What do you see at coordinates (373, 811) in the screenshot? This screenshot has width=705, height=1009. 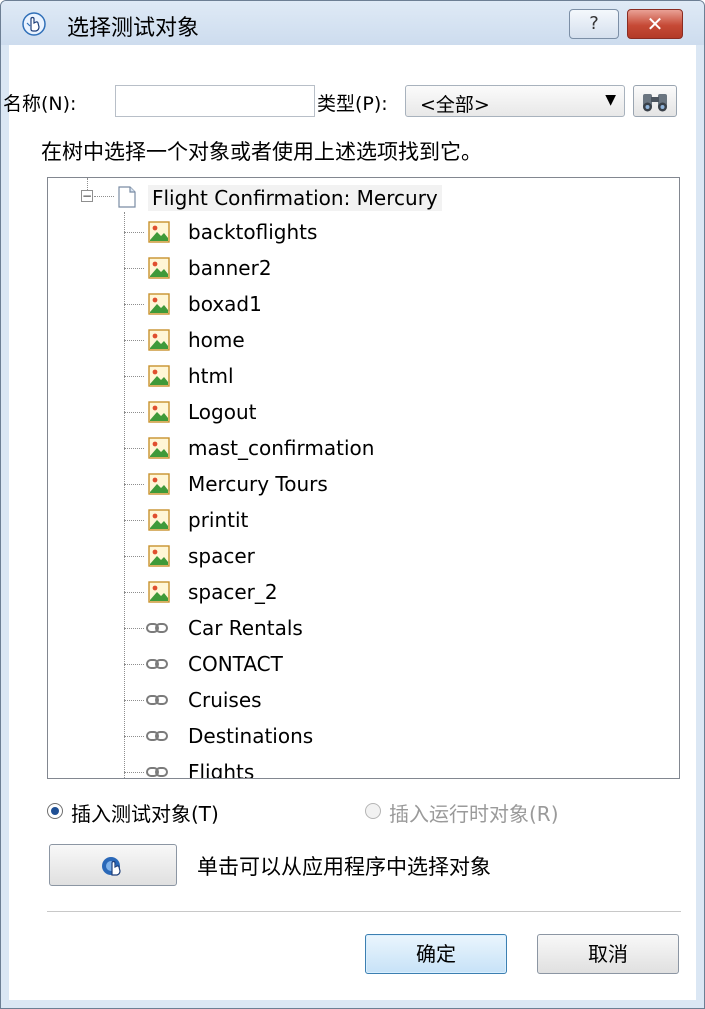 I see `insert-runtime-object-radio` at bounding box center [373, 811].